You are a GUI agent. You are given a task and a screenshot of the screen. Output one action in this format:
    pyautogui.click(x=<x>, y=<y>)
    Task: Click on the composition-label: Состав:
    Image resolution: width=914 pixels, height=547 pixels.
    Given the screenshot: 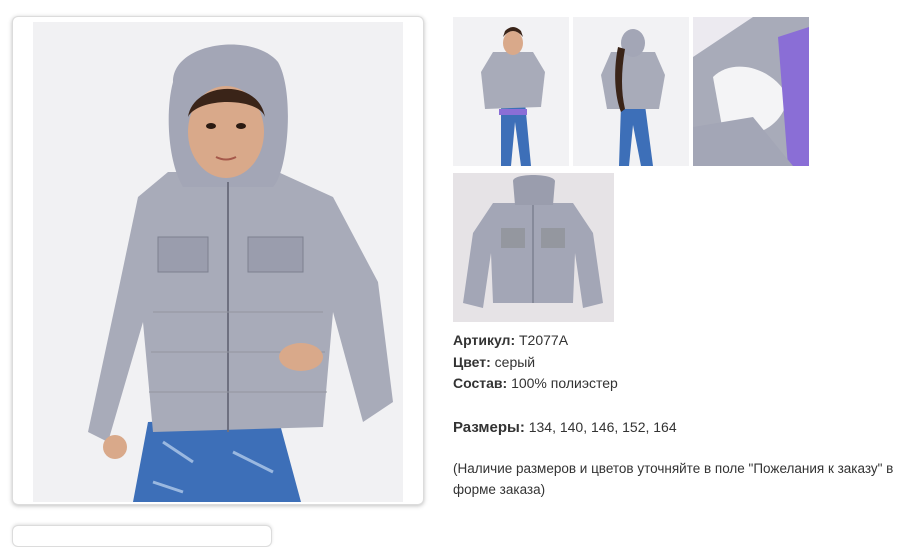 What is the action you would take?
    pyautogui.click(x=480, y=383)
    